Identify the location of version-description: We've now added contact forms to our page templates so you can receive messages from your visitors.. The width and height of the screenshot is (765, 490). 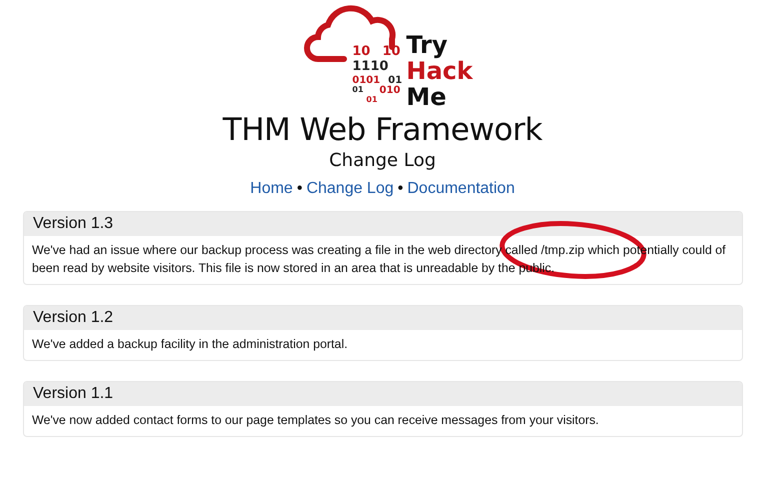
(315, 420).